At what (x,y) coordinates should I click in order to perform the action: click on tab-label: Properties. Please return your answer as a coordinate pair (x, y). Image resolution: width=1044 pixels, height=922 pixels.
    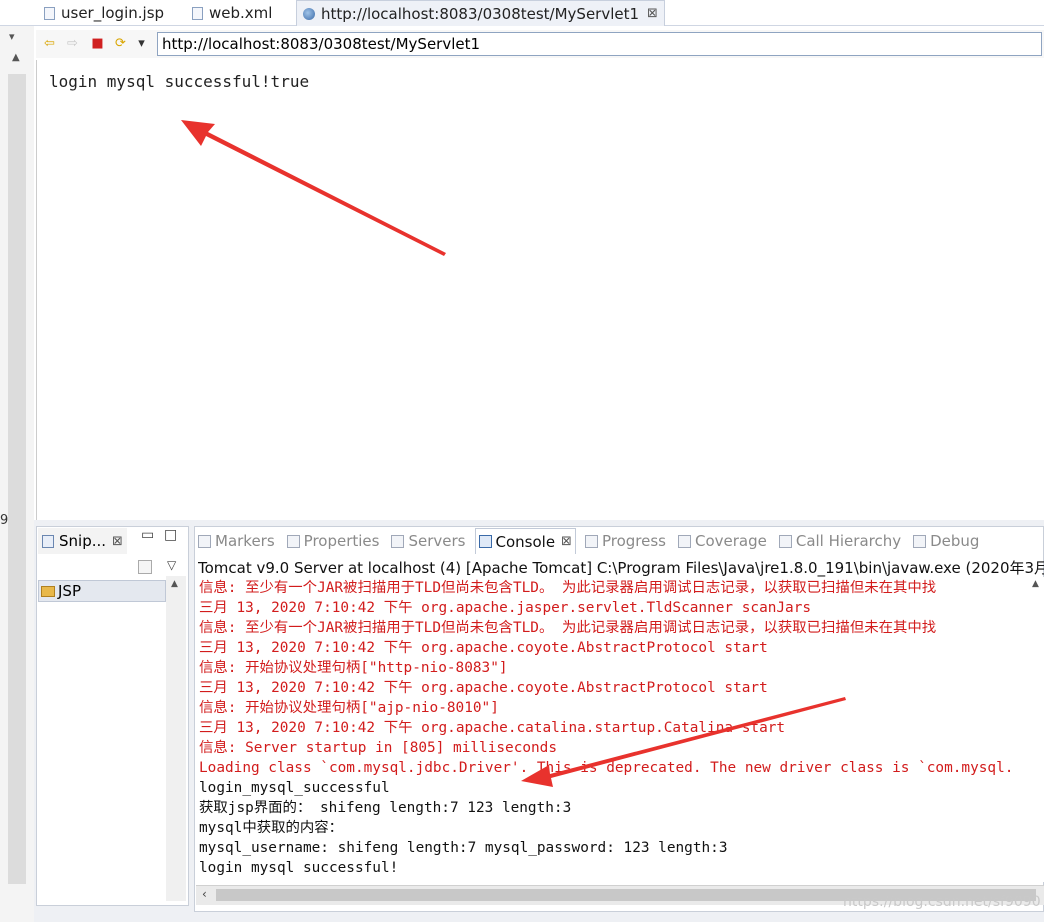
    Looking at the image, I should click on (341, 541).